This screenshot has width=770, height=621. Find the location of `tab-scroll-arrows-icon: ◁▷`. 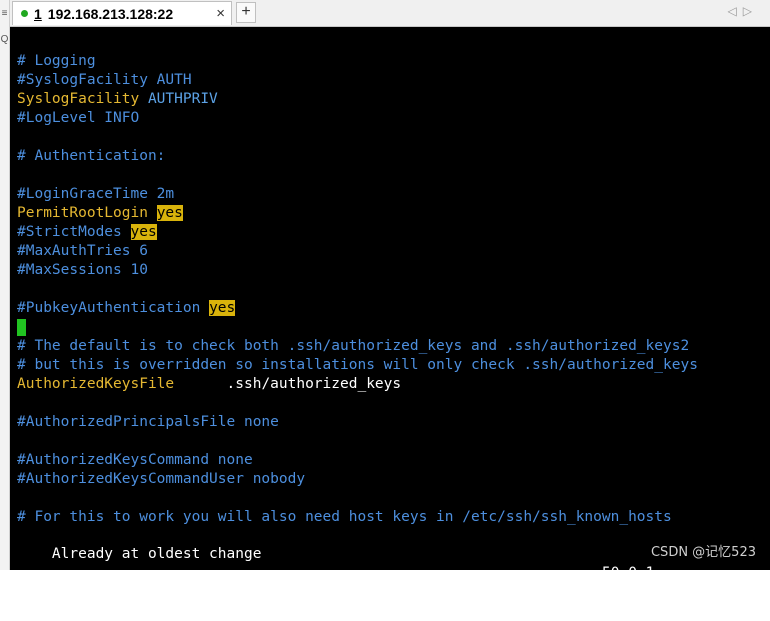

tab-scroll-arrows-icon: ◁▷ is located at coordinates (743, 11).